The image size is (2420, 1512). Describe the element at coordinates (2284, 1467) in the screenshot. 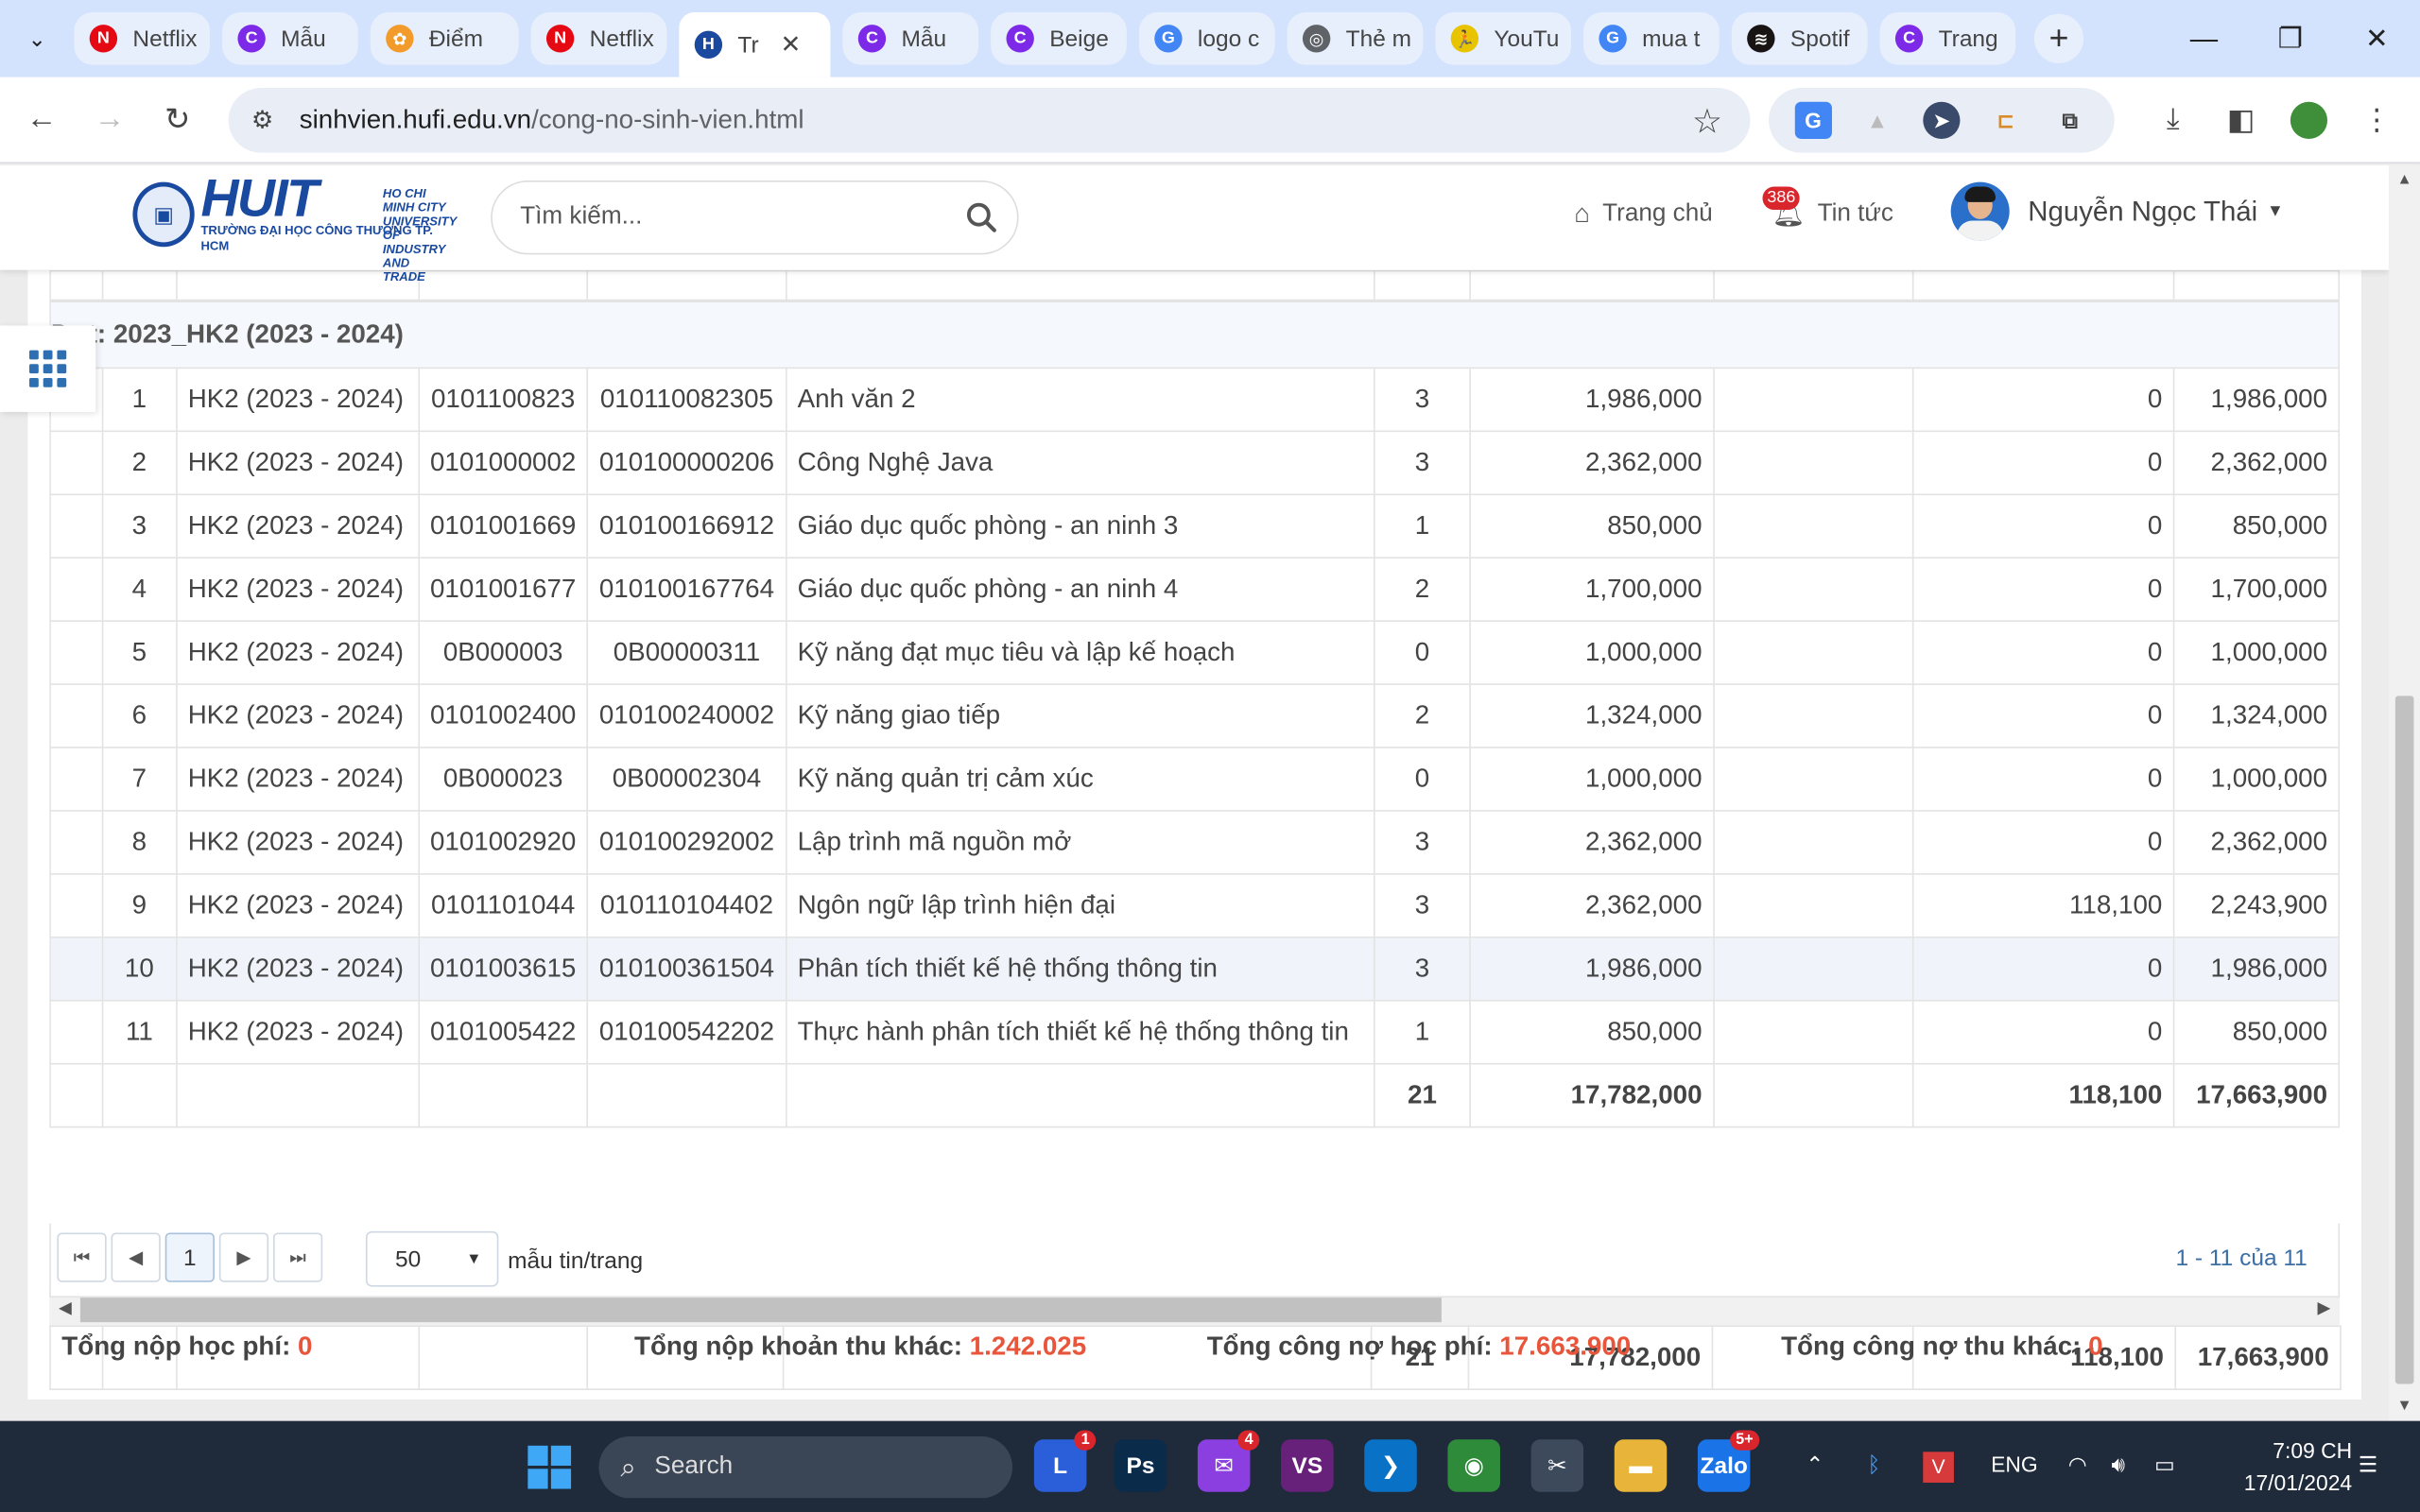

I see `clock: 7:09 CH 17/01/2024` at that location.